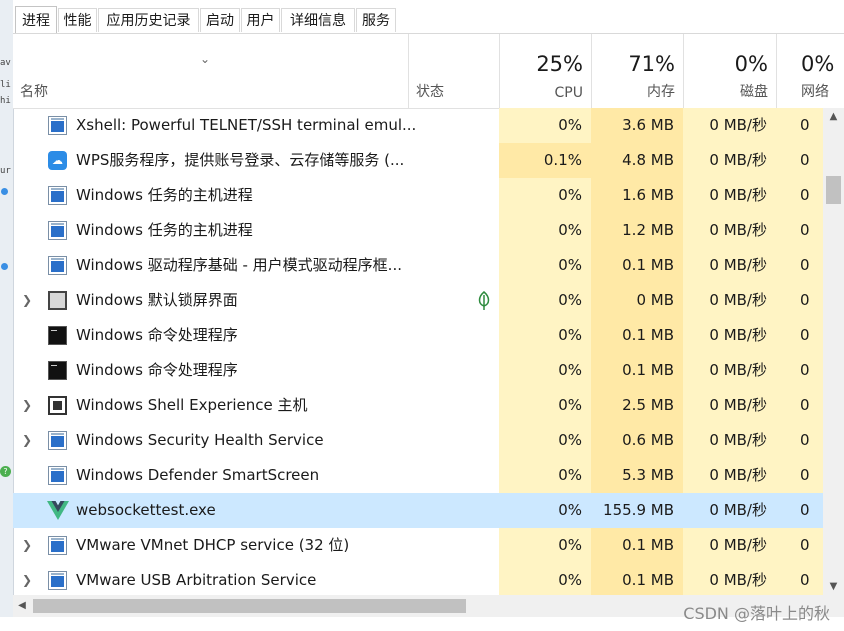  What do you see at coordinates (148, 20) in the screenshot?
I see `tab-app-history: 应用历史记录` at bounding box center [148, 20].